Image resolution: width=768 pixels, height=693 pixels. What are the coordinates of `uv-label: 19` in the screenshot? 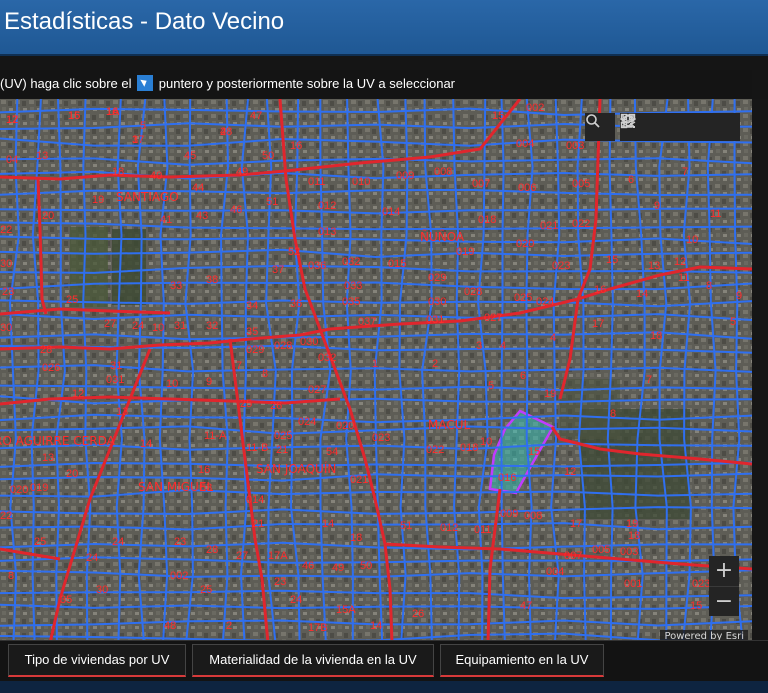 It's located at (550, 394).